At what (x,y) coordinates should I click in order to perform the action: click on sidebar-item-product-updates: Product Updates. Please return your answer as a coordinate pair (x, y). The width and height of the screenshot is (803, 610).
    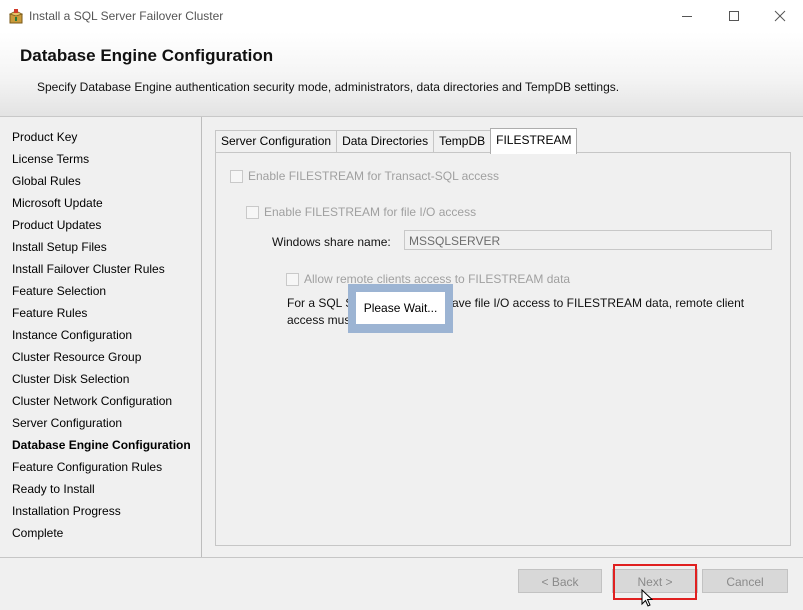
    Looking at the image, I should click on (101, 228).